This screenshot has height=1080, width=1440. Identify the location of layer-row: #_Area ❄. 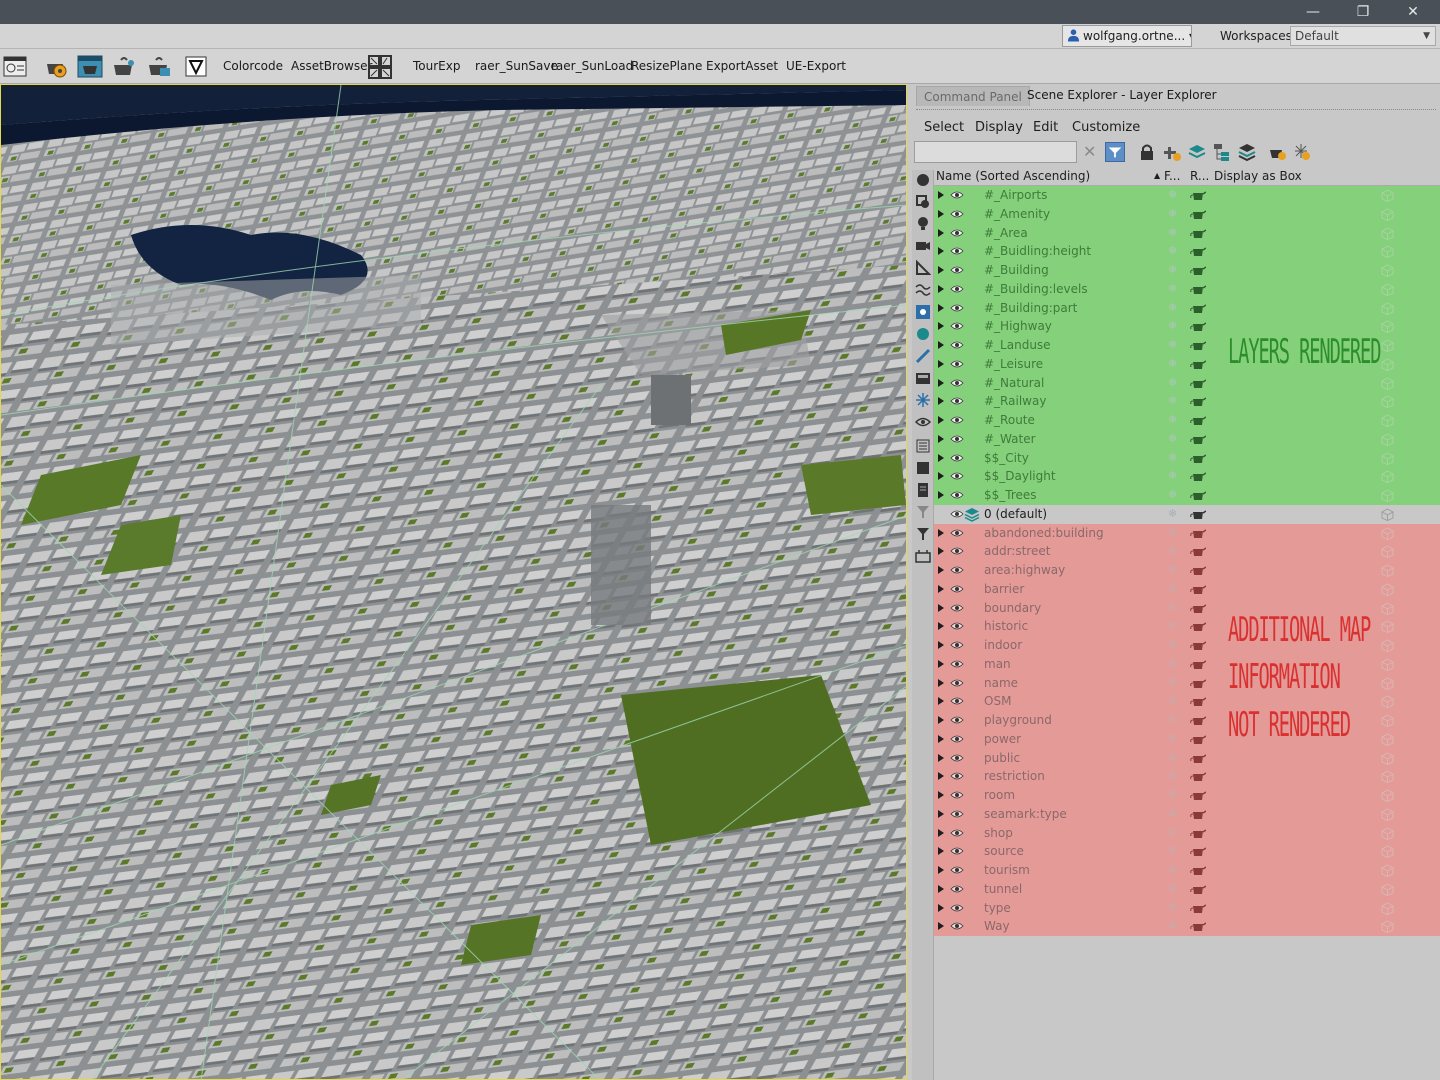
(1187, 233).